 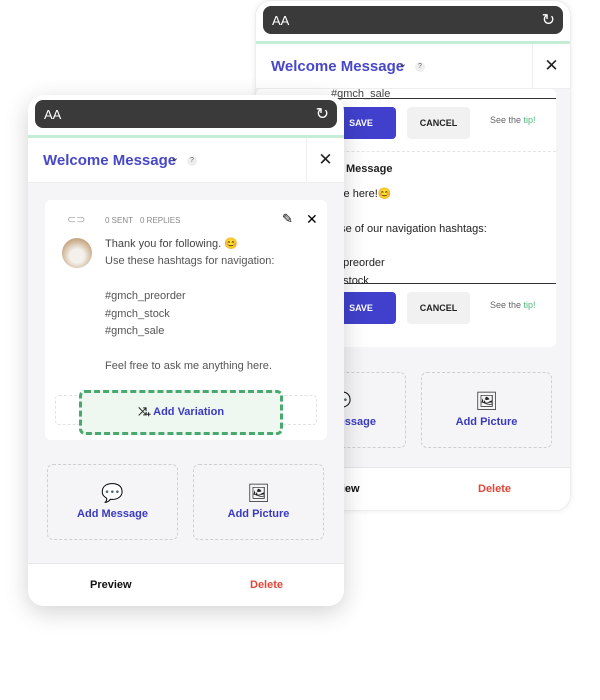 What do you see at coordinates (145, 296) in the screenshot?
I see `message-line: #gmch_preorder` at bounding box center [145, 296].